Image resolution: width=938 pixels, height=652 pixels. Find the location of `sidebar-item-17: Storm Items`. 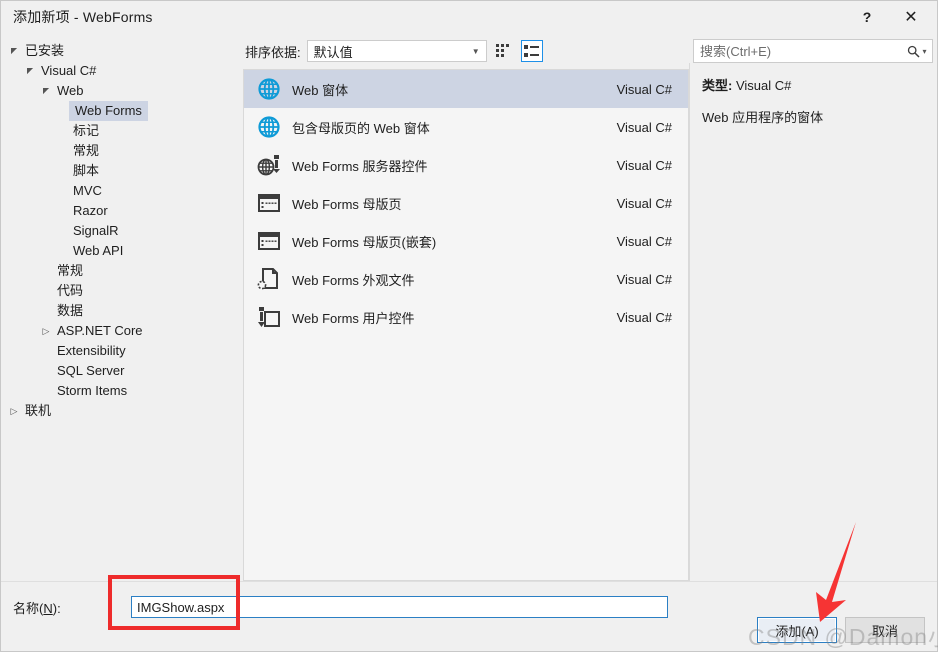

sidebar-item-17: Storm Items is located at coordinates (121, 391).